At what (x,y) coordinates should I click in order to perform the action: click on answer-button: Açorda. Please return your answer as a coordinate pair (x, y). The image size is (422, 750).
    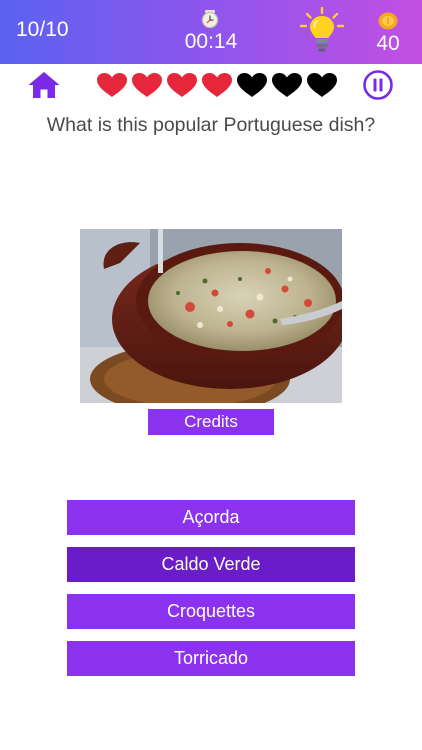
    Looking at the image, I should click on (211, 517).